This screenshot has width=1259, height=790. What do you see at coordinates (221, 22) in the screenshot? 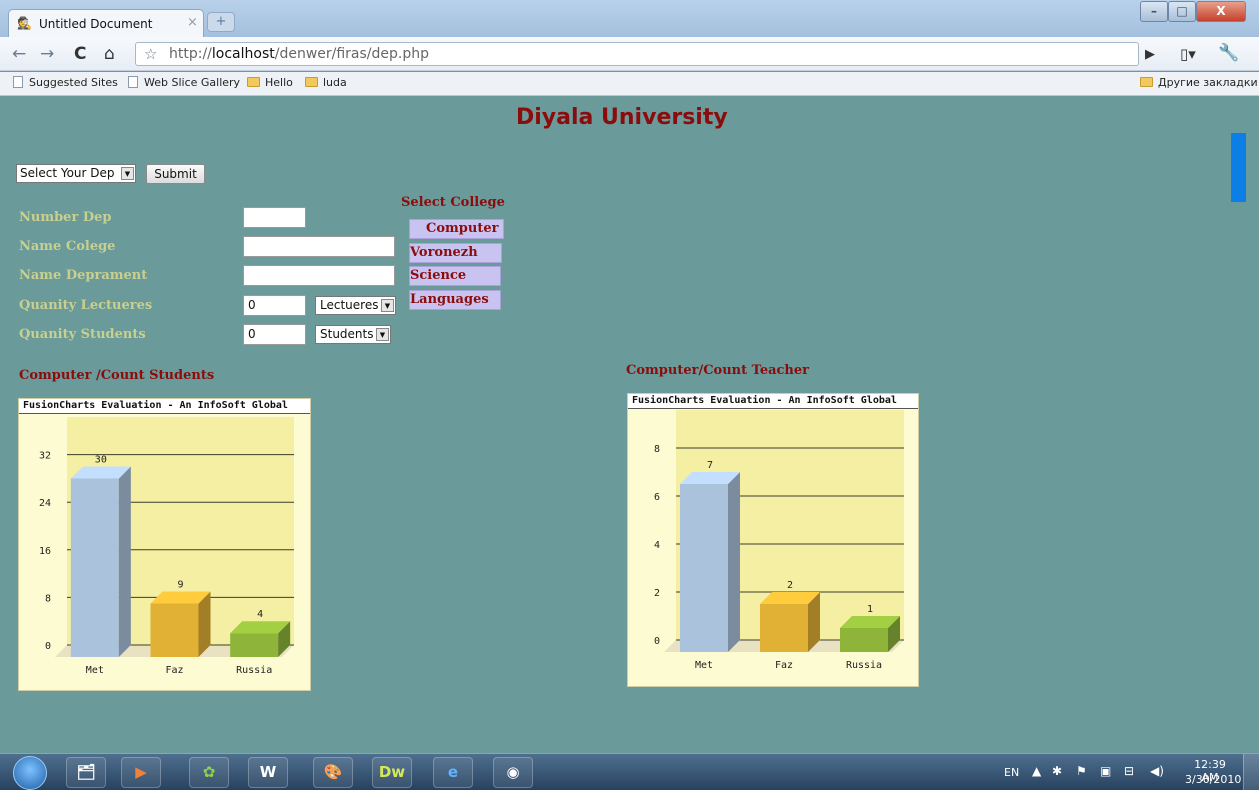
I see `new-tab-button: +` at bounding box center [221, 22].